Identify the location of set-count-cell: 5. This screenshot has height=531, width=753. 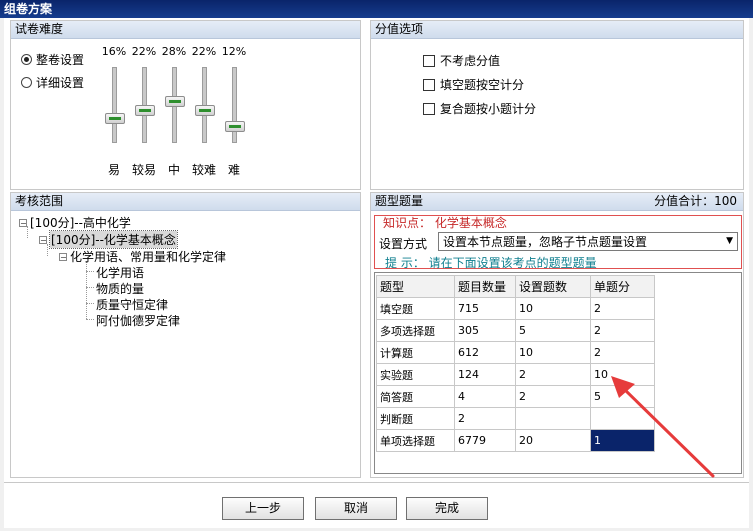
(553, 330).